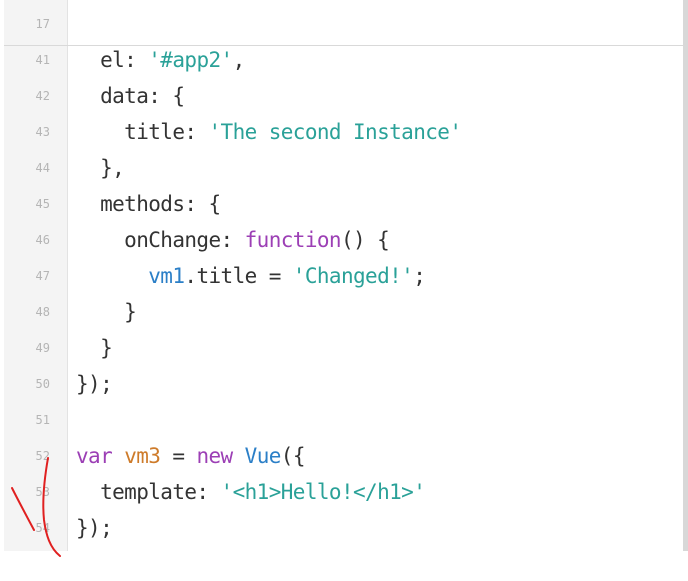 This screenshot has width=688, height=581. I want to click on code-token: ,, so click(239, 60).